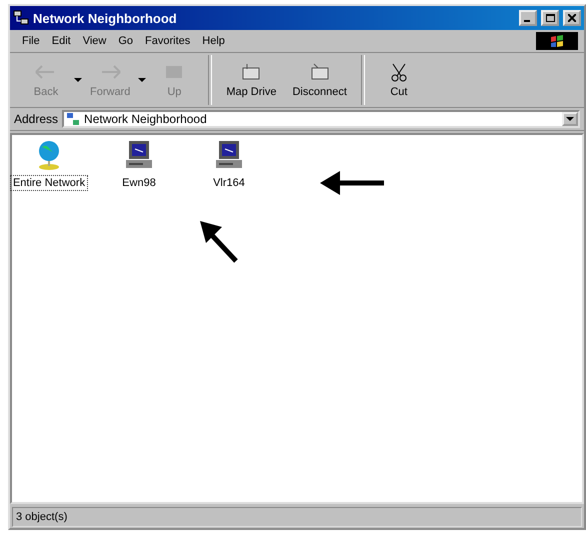 Image resolution: width=586 pixels, height=536 pixels. I want to click on menu-item: Edit, so click(61, 41).